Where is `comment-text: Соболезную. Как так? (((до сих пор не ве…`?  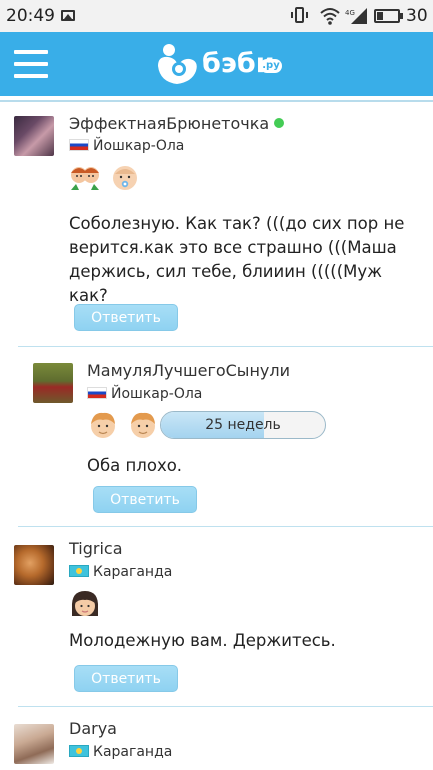 comment-text: Соболезную. Как так? (((до сих пор не ве… is located at coordinates (237, 259).